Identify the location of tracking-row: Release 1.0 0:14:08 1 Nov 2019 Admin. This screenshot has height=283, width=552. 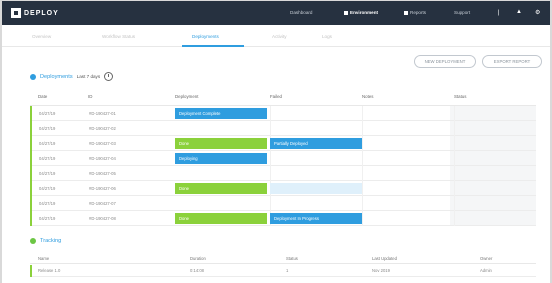
(283, 271).